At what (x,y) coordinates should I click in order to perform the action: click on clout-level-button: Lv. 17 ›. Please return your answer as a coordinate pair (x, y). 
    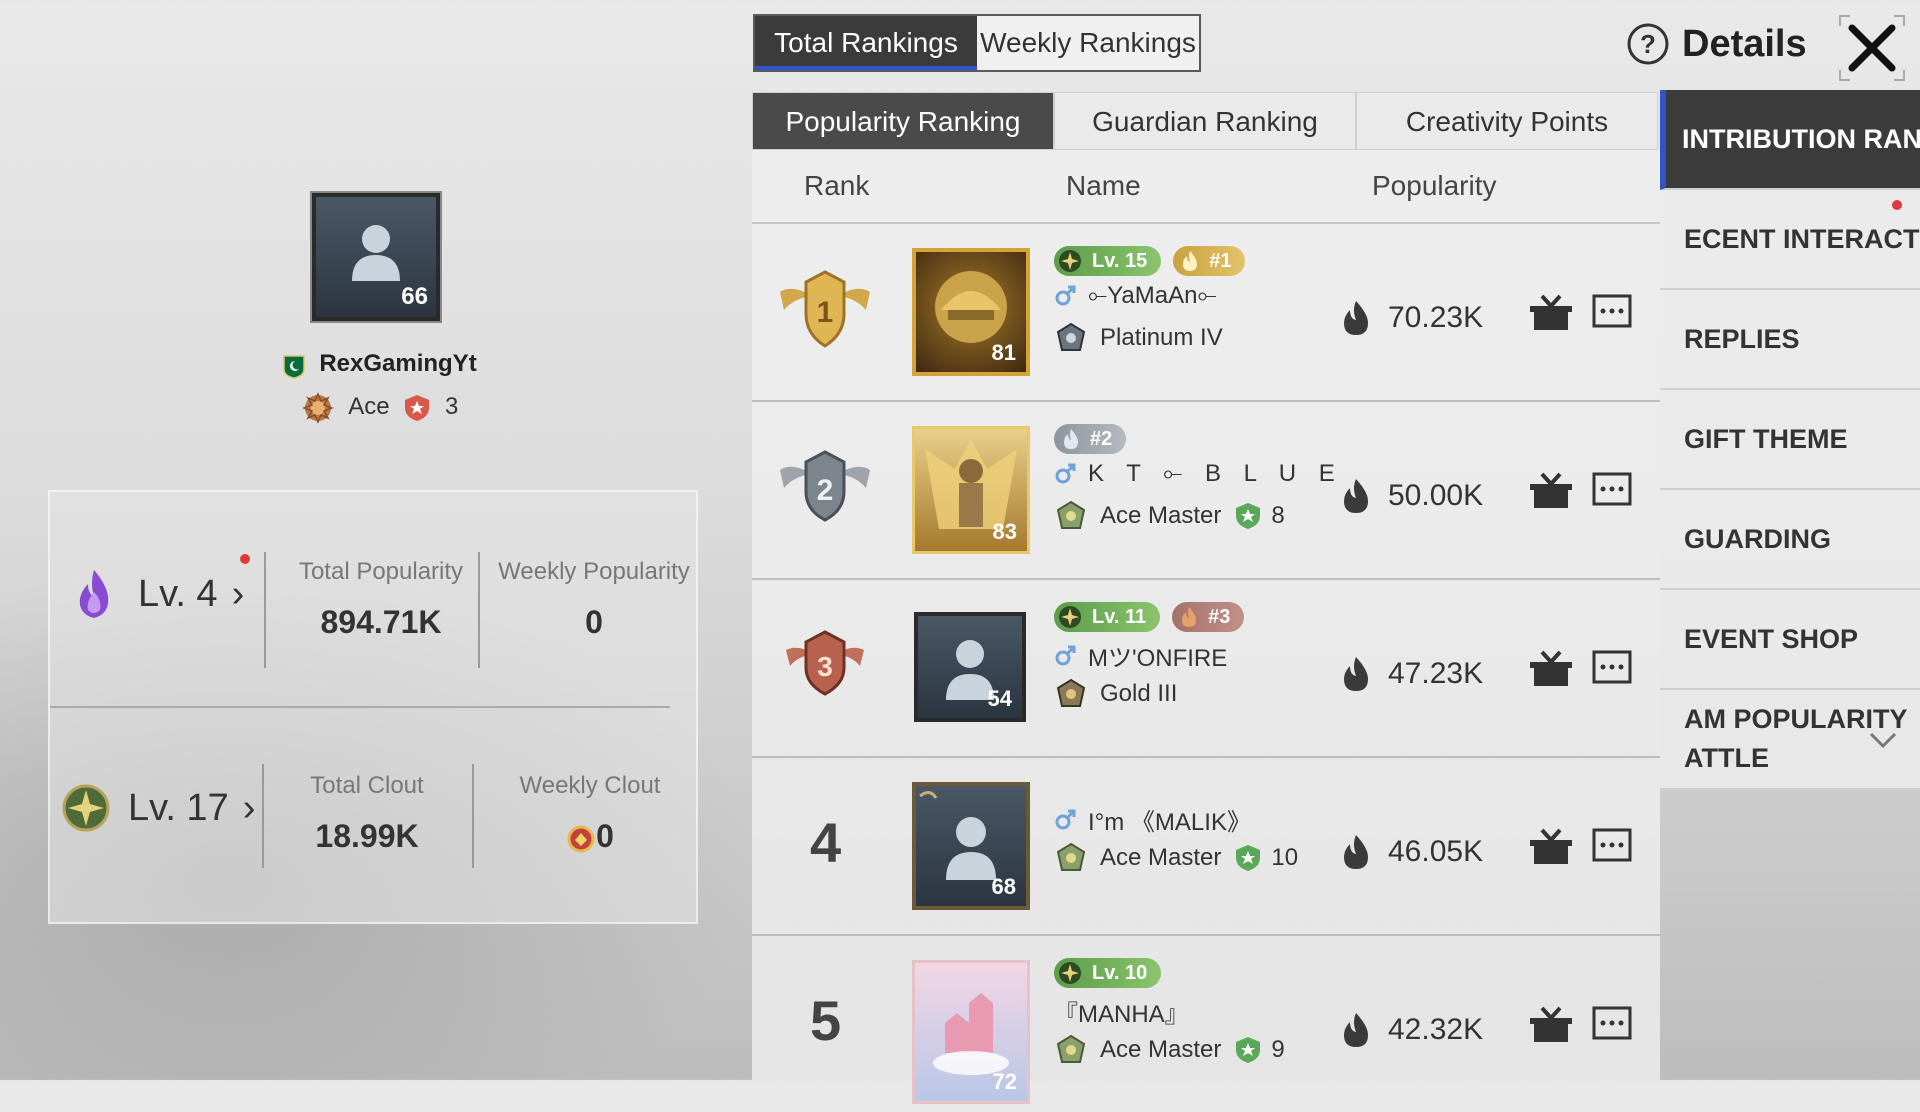
    Looking at the image, I should click on (158, 808).